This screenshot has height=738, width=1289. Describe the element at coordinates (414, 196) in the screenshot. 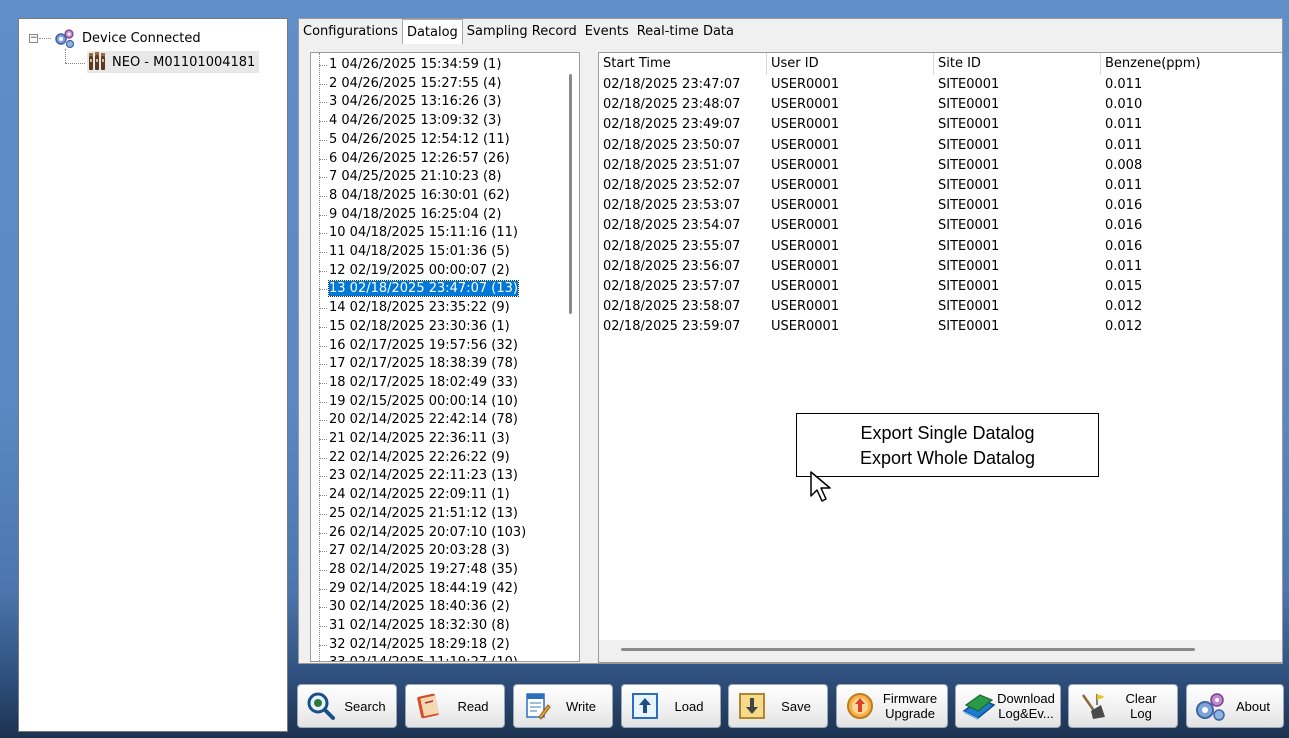

I see `datalog-list-item: 8 04/18/2025 16:30:01 (62)` at that location.